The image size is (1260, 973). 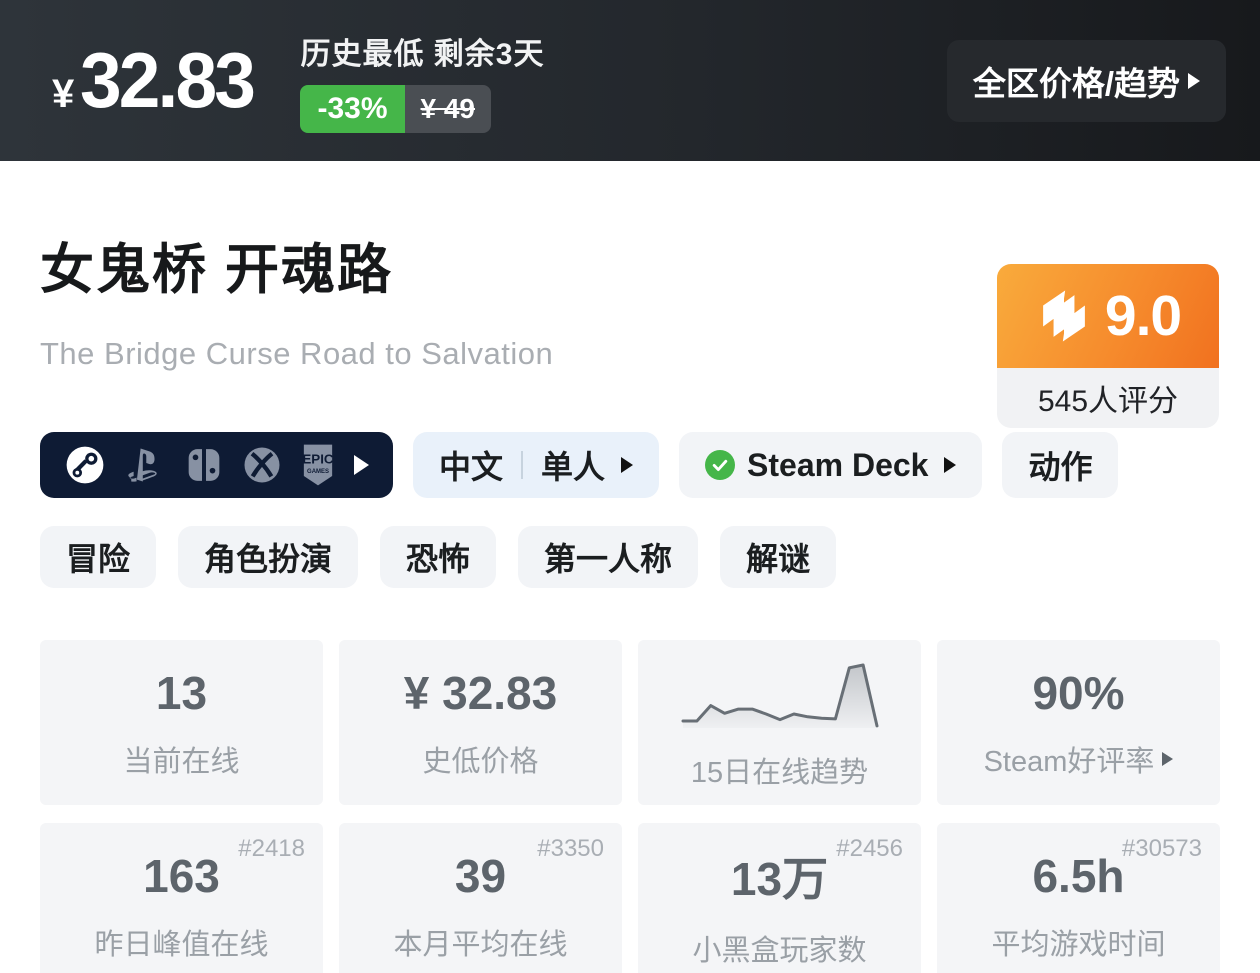 I want to click on stat-card-yesterday-peak: #2418 163 昨日峰值在线, so click(x=181, y=898).